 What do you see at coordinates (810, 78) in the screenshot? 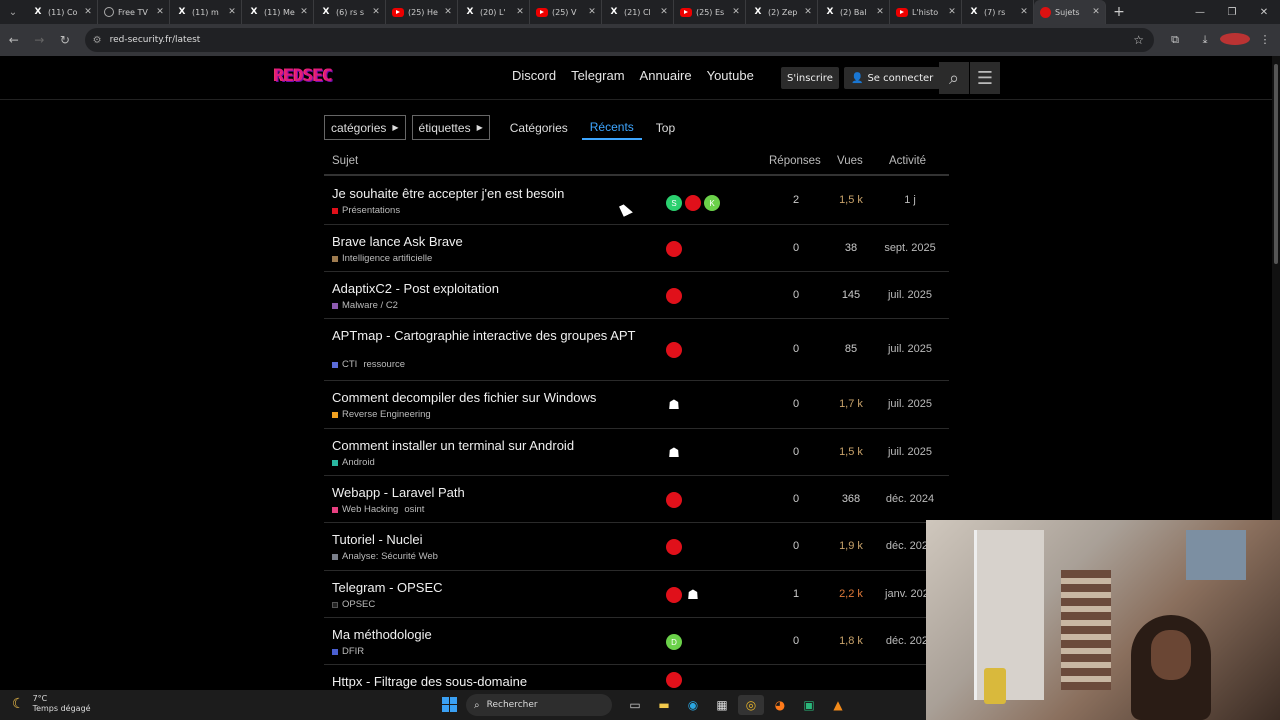
I see `signup-button: S'inscrire` at bounding box center [810, 78].